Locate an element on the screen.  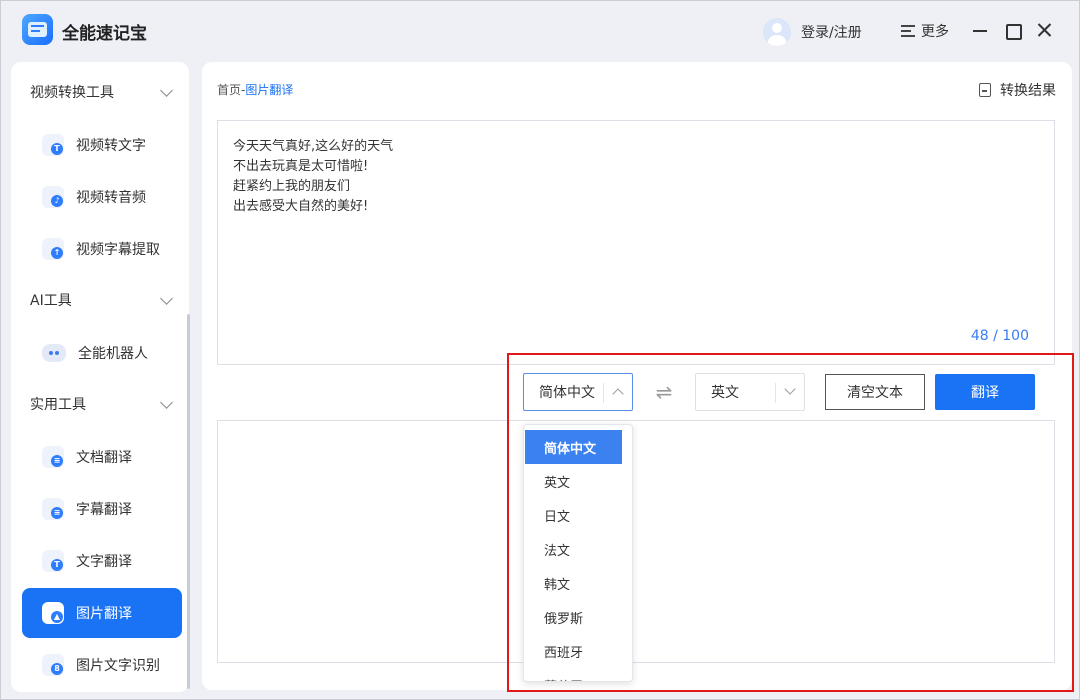
text-icon: T is located at coordinates (53, 561).